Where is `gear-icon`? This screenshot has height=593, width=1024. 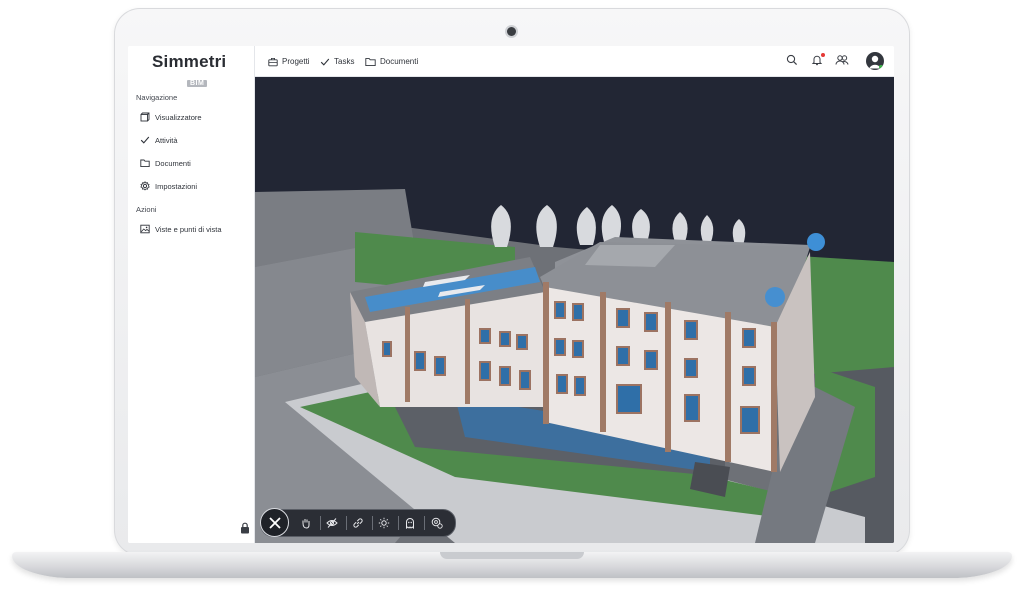
gear-icon is located at coordinates (145, 186).